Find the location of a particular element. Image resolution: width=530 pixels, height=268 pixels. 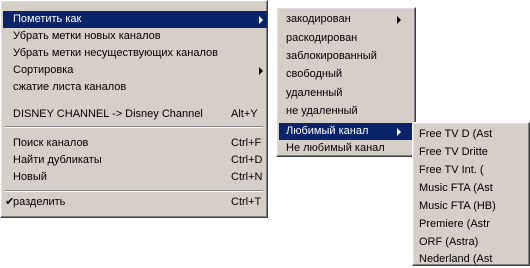

menu-item-sort: Сортировка is located at coordinates (135, 70).